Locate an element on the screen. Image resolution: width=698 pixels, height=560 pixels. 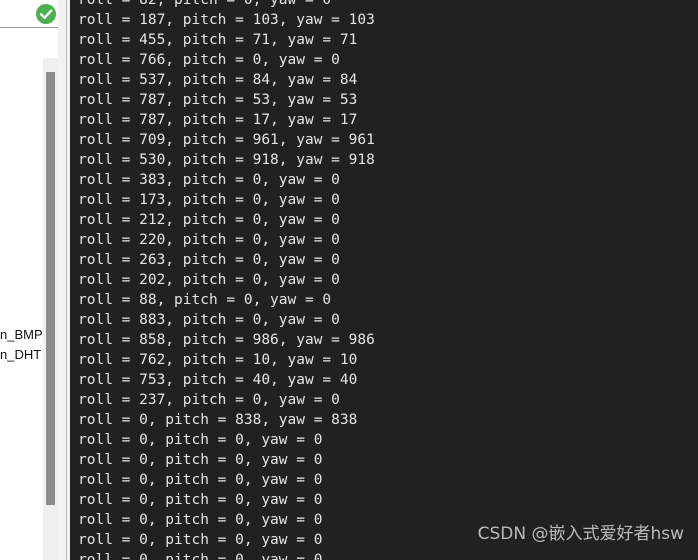
check-circle-icon is located at coordinates (46, 14).